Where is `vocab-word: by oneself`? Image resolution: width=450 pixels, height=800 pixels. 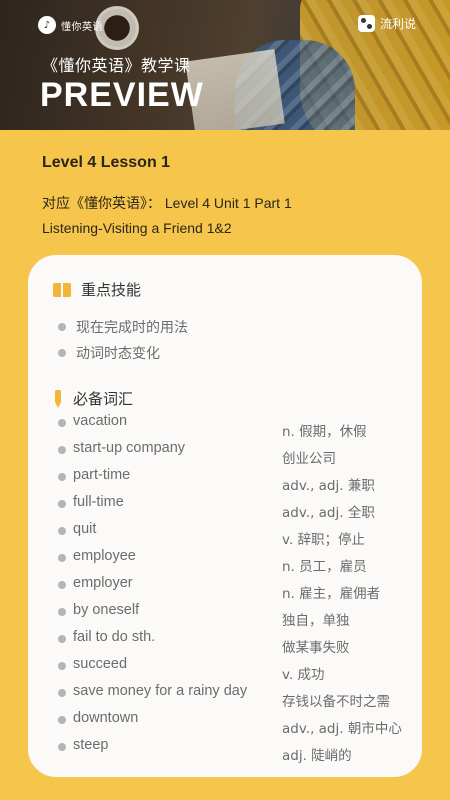 vocab-word: by oneself is located at coordinates (106, 610).